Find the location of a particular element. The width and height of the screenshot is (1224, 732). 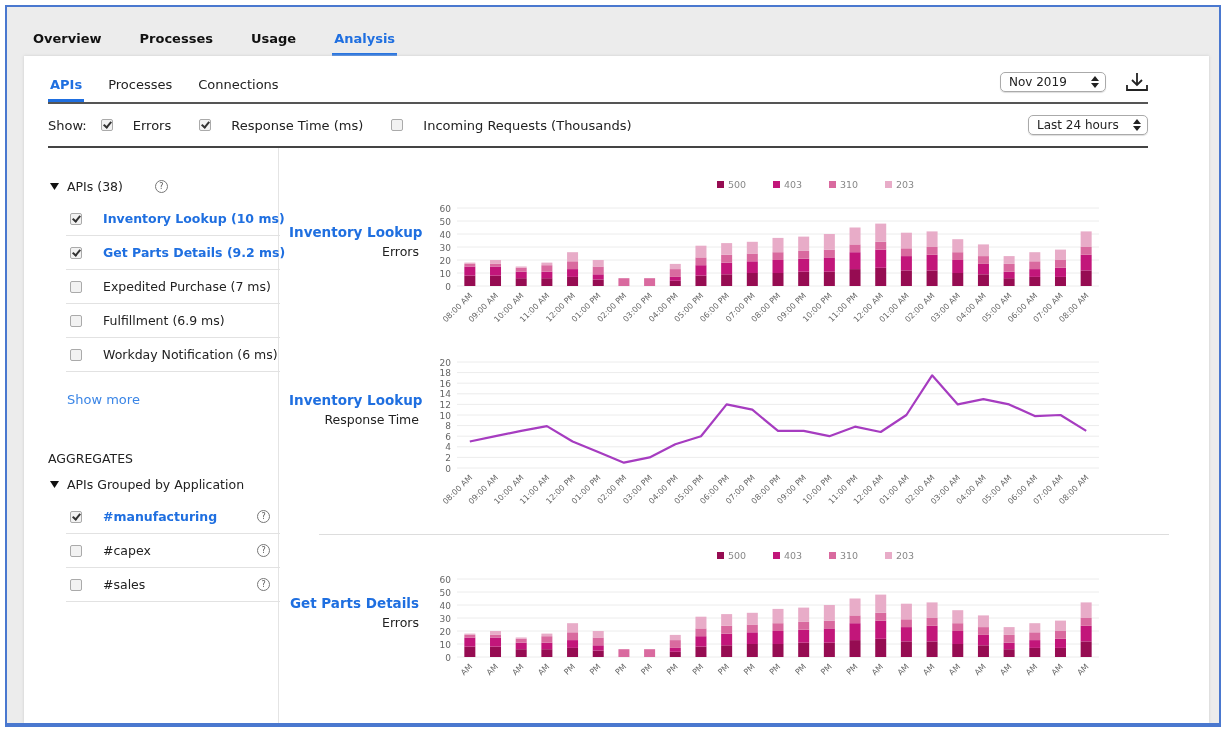

dropdown-arrows-icon is located at coordinates (1137, 125).